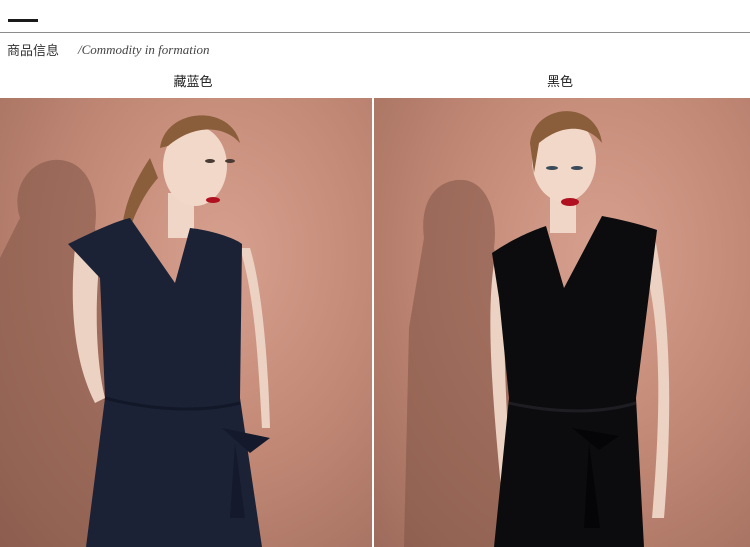 The height and width of the screenshot is (547, 750). What do you see at coordinates (144, 49) in the screenshot?
I see `section-title-en: /Commodity in formation` at bounding box center [144, 49].